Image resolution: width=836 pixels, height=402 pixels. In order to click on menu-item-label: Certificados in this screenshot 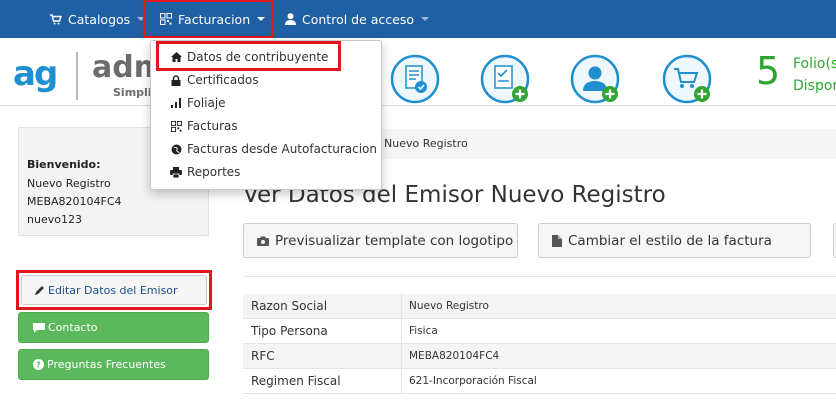, I will do `click(223, 80)`.